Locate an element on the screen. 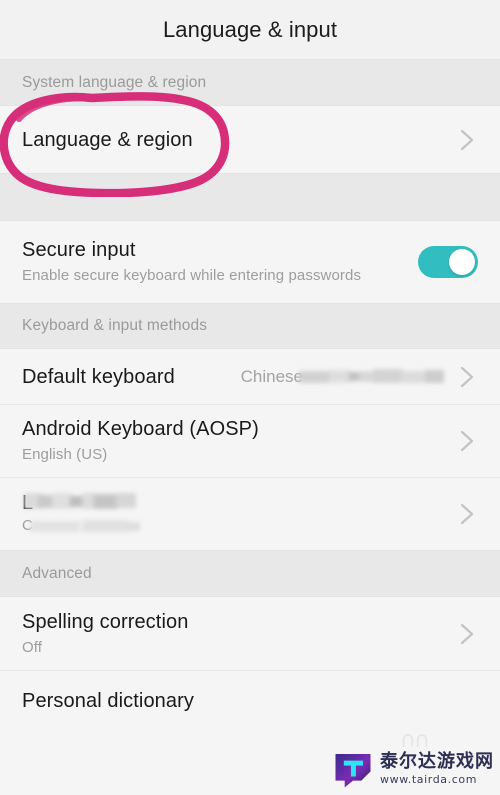 The width and height of the screenshot is (500, 795). row-android-keyboard-aosp: Android Keyboard (AOSP) English (US) is located at coordinates (250, 440).